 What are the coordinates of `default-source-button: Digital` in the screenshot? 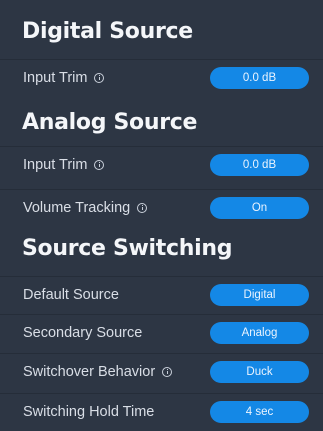 It's located at (259, 295).